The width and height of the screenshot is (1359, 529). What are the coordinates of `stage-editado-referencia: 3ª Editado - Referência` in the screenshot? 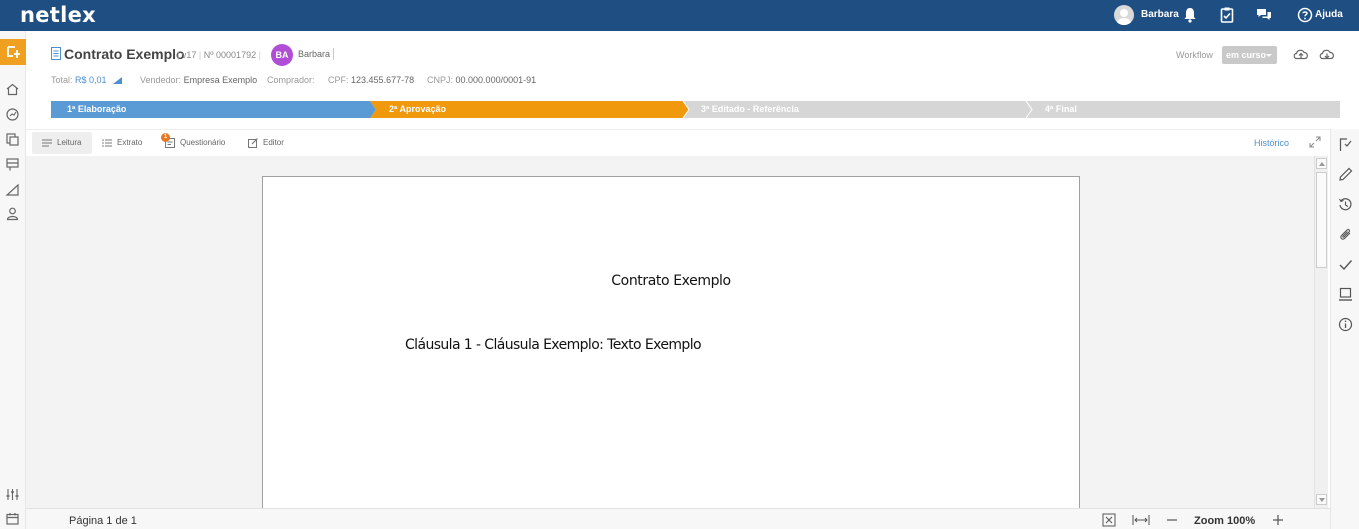 It's located at (742, 109).